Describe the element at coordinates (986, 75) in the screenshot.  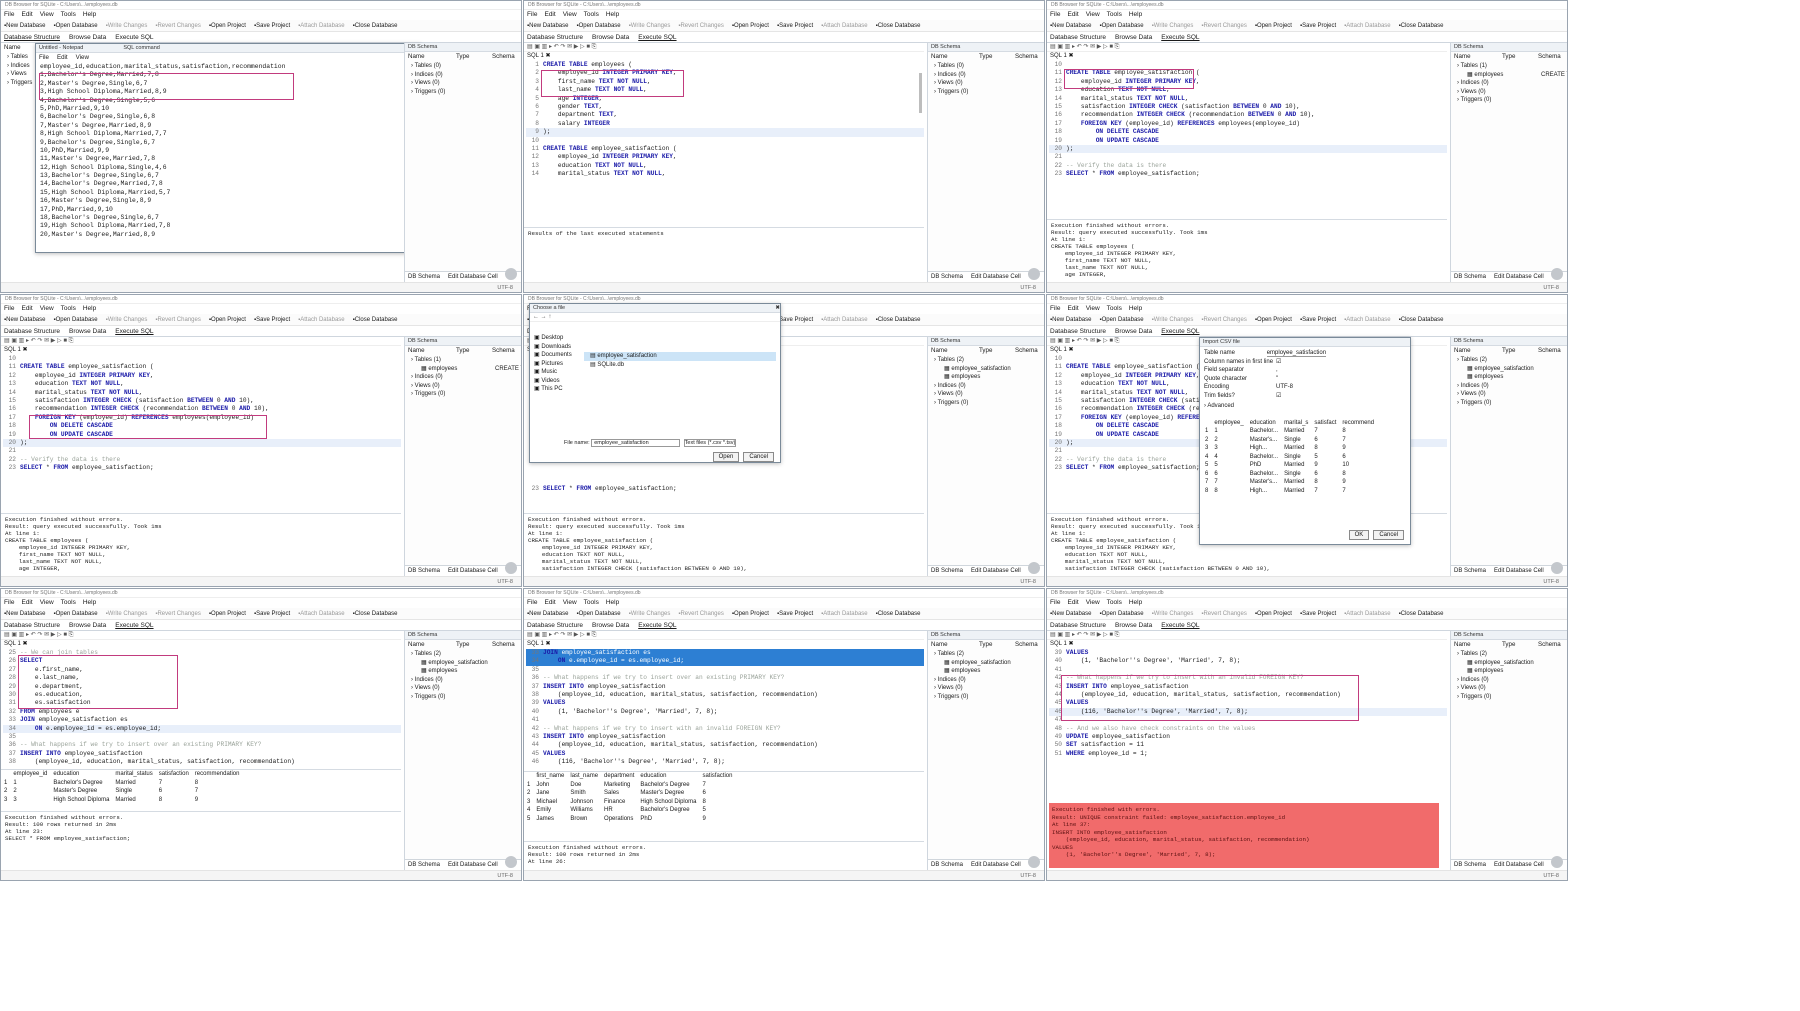
I see `schema-tree-item: › Indices (0)` at that location.